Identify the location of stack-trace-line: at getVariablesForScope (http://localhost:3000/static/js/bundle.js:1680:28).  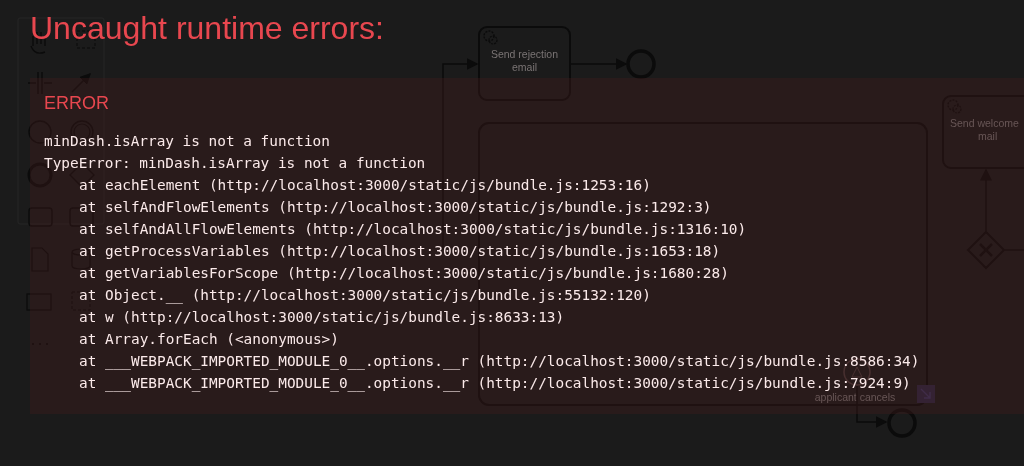
(404, 273).